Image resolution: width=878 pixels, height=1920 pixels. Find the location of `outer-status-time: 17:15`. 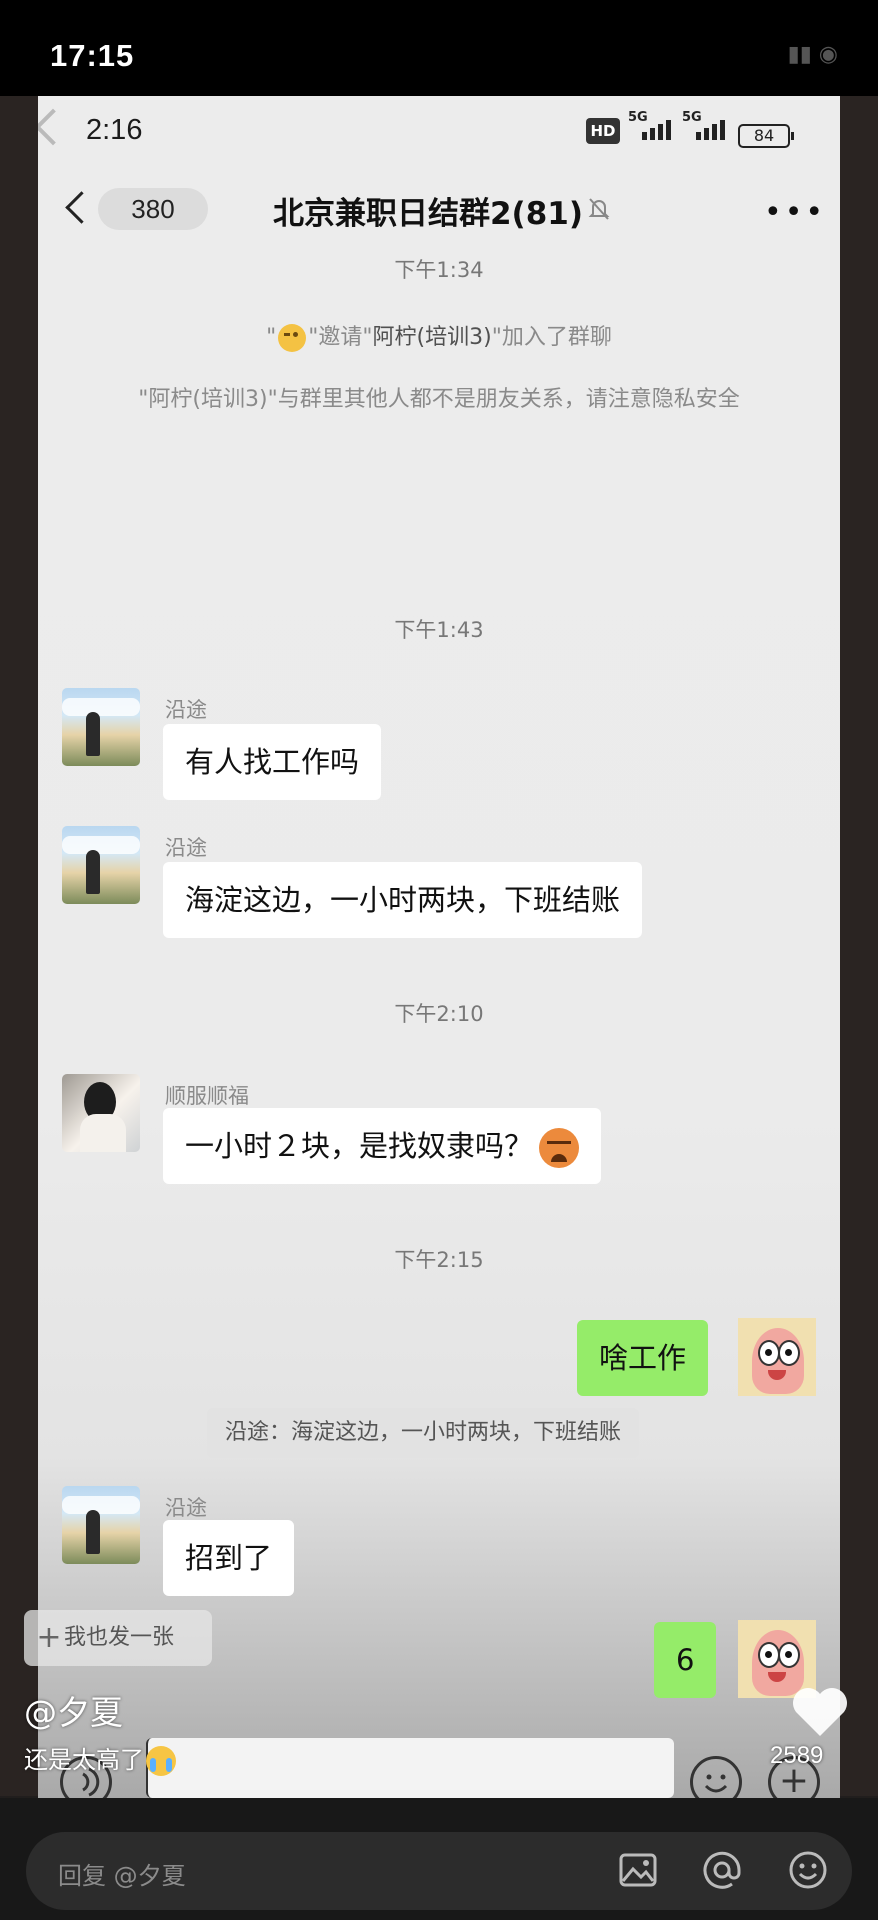

outer-status-time: 17:15 is located at coordinates (92, 55).